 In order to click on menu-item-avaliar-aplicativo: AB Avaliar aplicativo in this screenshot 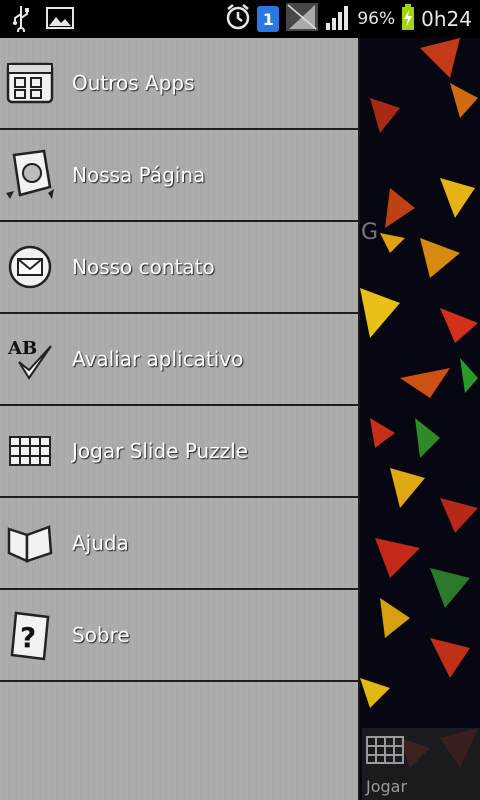, I will do `click(179, 360)`.